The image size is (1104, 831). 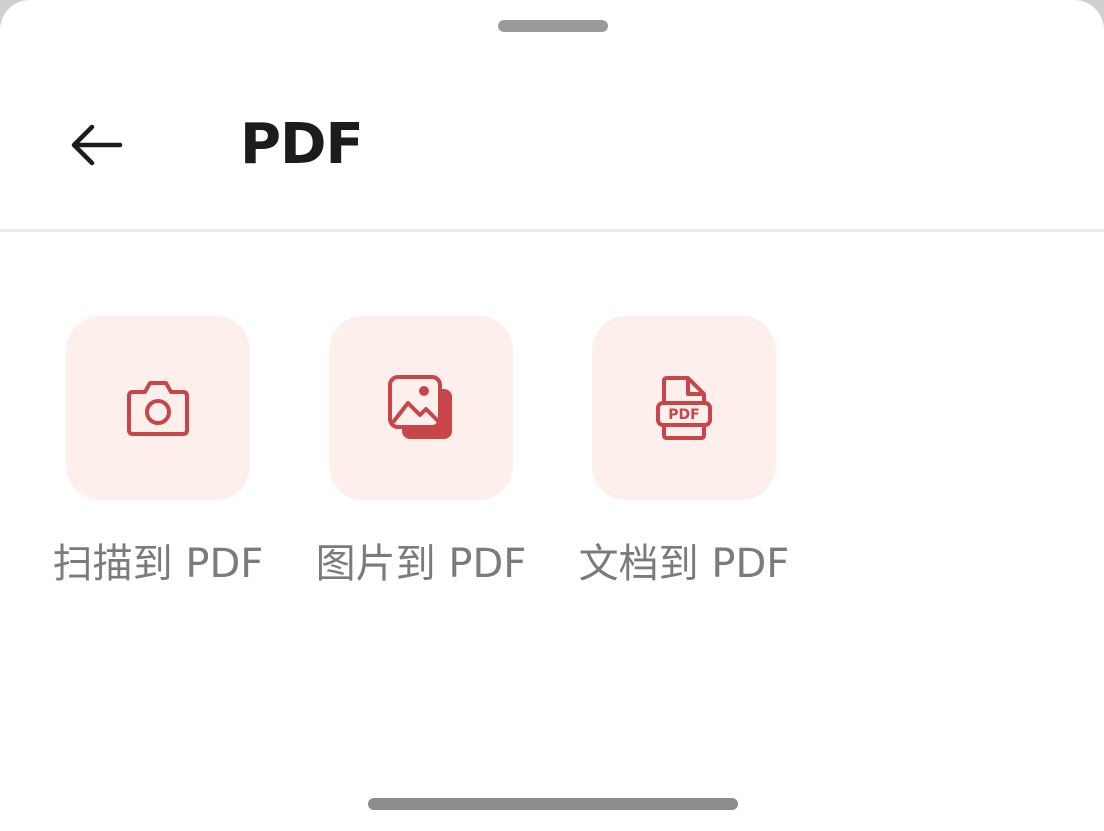 I want to click on image-to-pdf-label: 图片到 PDF, so click(x=421, y=564).